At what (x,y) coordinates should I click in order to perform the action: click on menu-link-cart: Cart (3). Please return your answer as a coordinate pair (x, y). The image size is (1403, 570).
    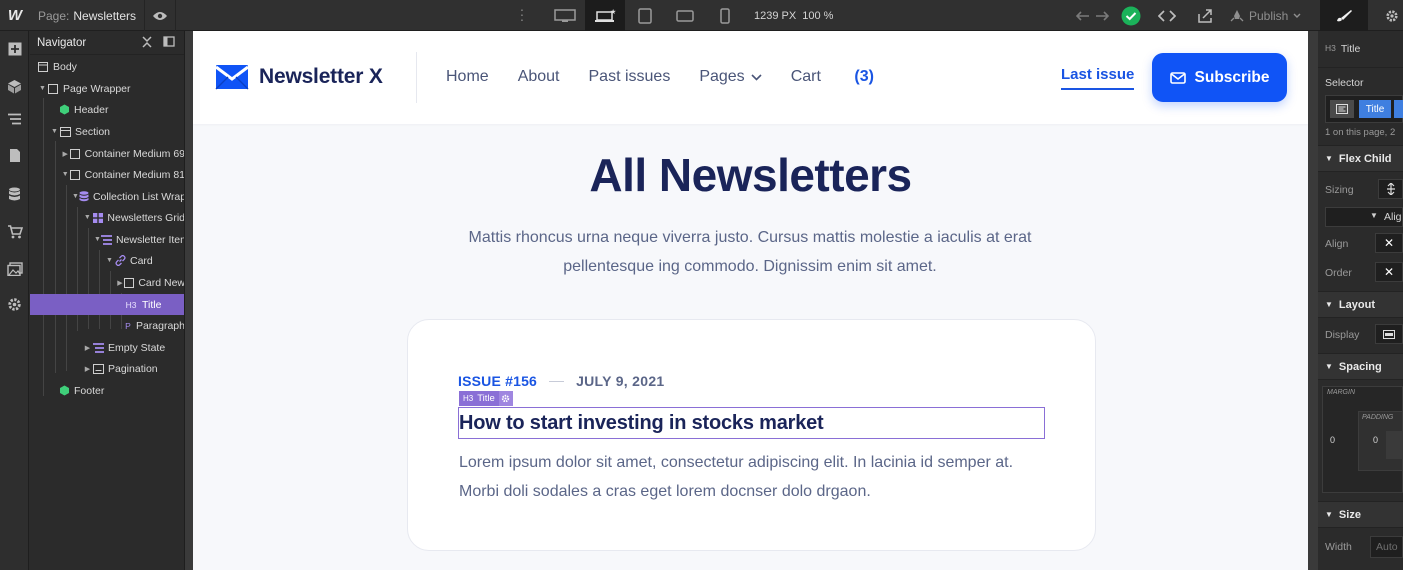
    Looking at the image, I should click on (847, 77).